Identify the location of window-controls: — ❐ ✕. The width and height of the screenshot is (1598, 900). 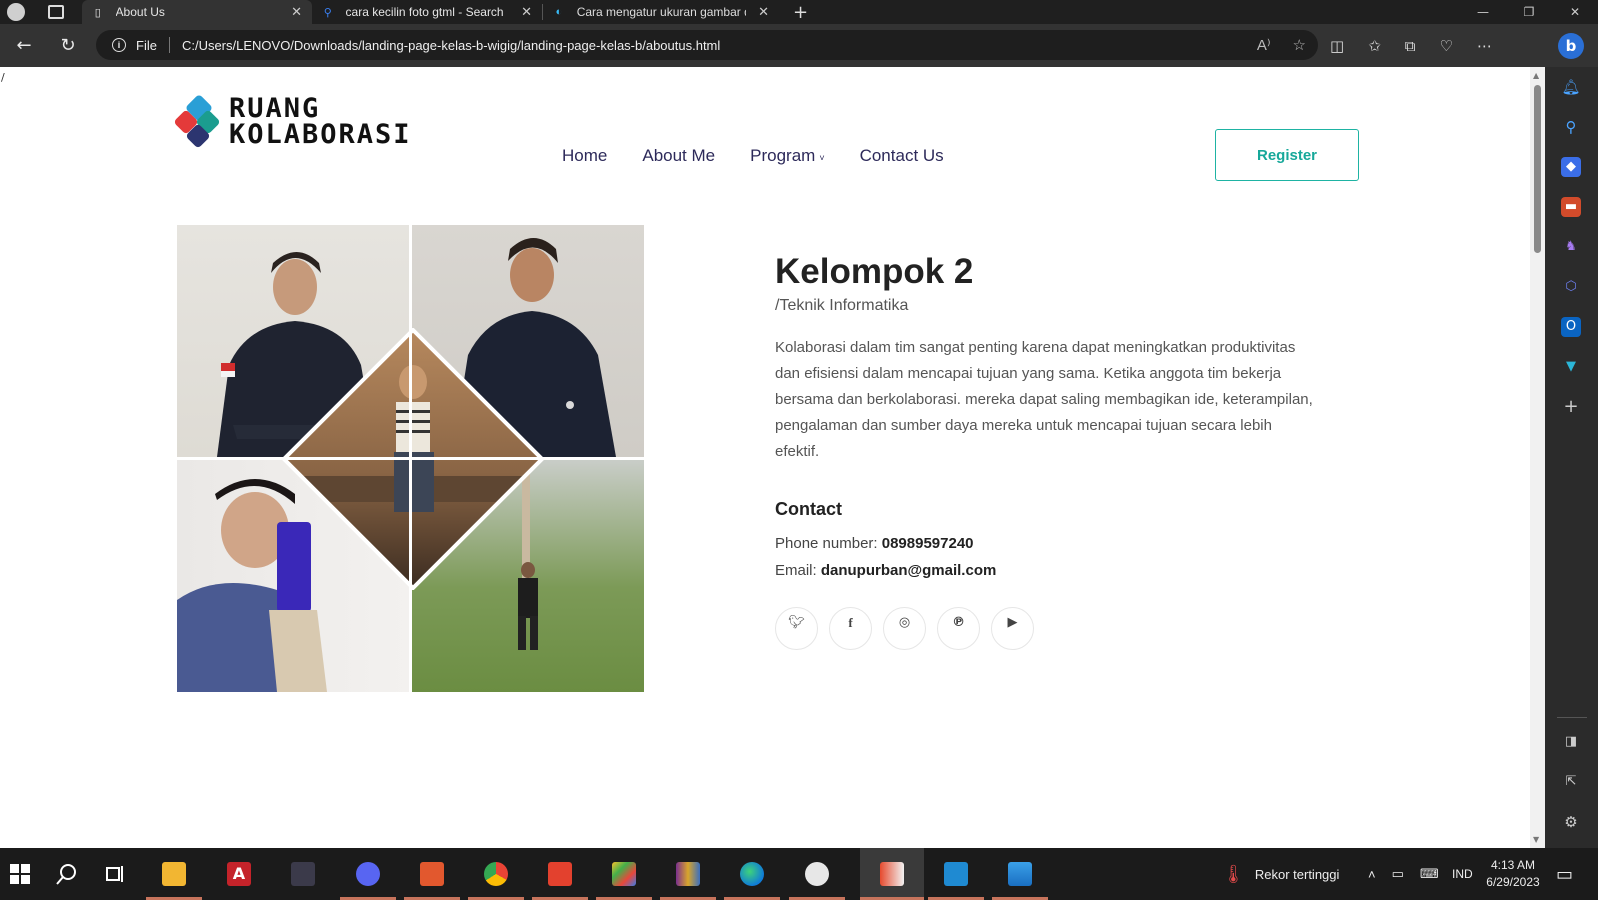
(1529, 12).